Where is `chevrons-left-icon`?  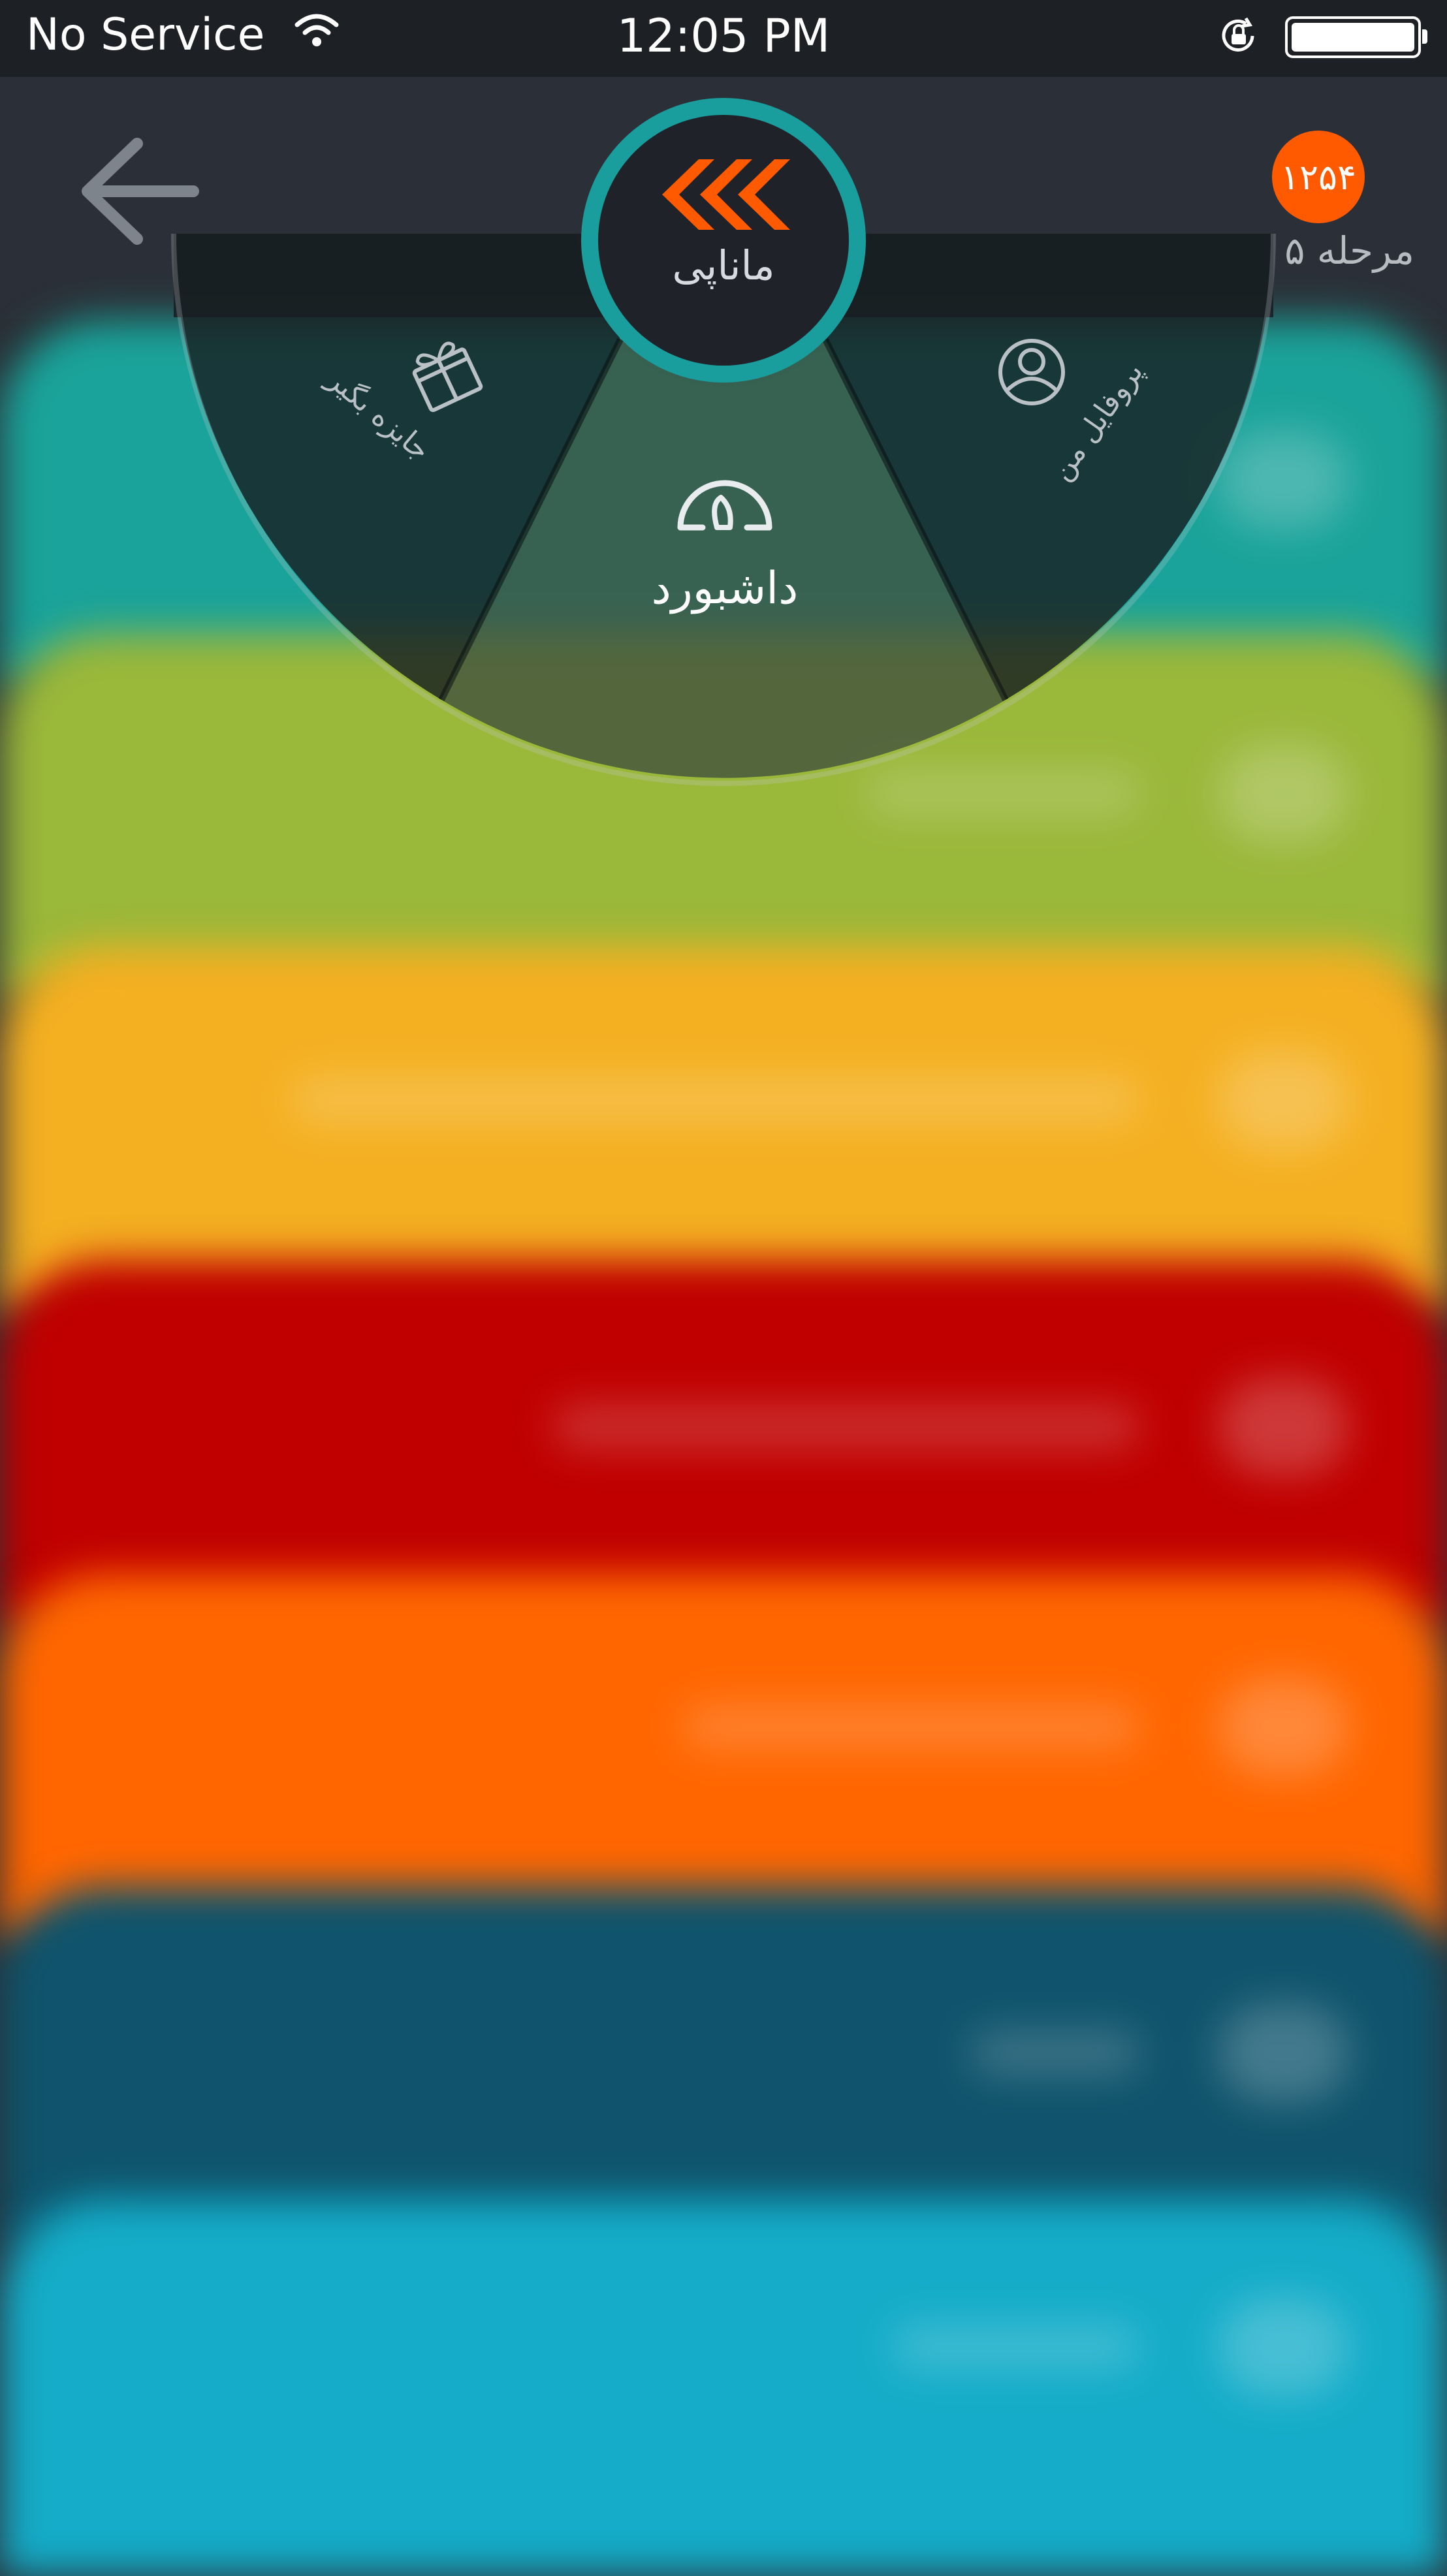
chevrons-left-icon is located at coordinates (726, 194).